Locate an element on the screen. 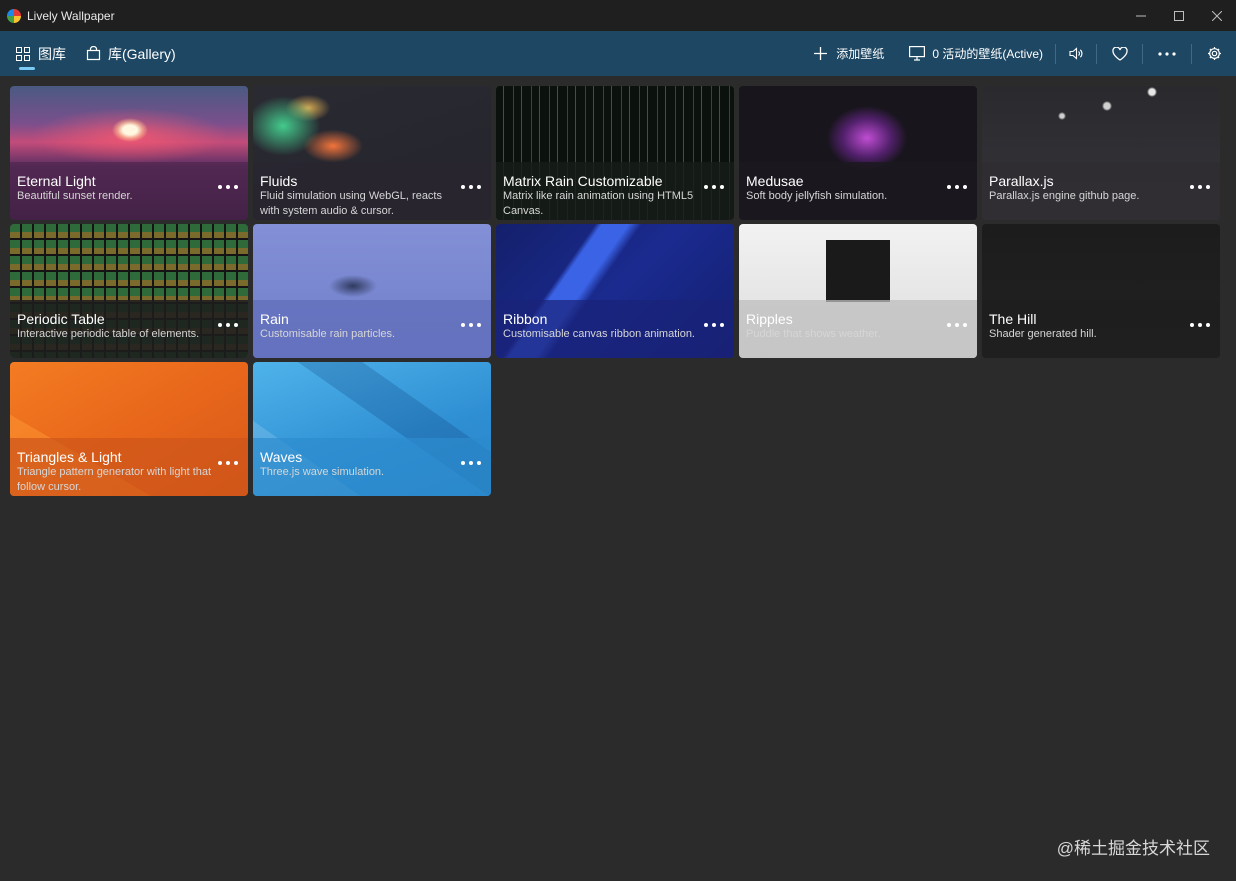 The width and height of the screenshot is (1236, 881). plus-icon is located at coordinates (821, 53).